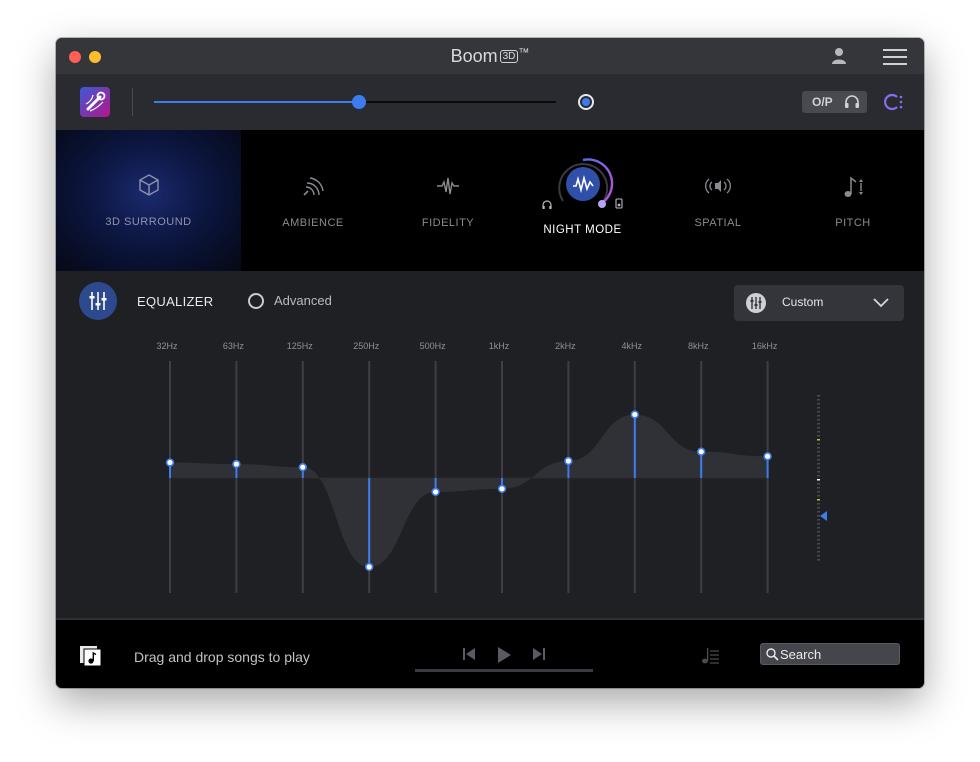 The height and width of the screenshot is (762, 980). I want to click on band-frequency-label: 1kHz, so click(499, 346).